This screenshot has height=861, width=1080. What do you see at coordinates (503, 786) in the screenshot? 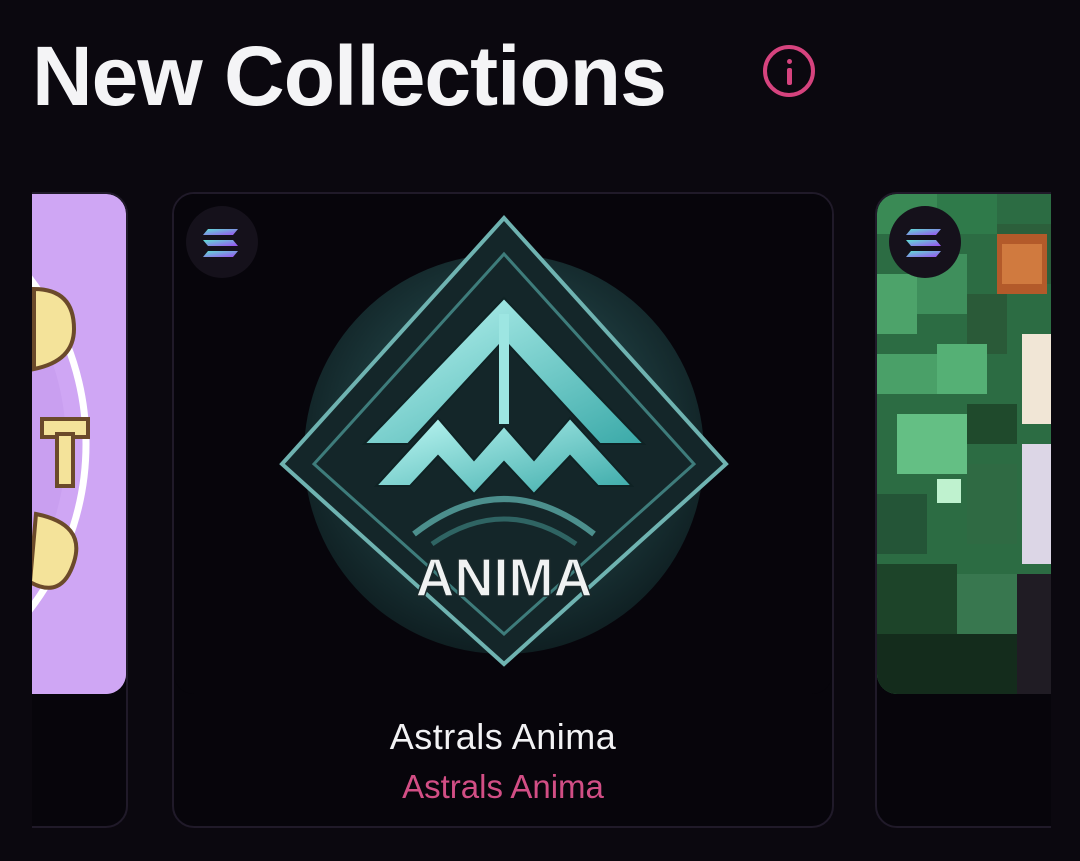
I see `collection-subtitle: Astrals Anima` at bounding box center [503, 786].